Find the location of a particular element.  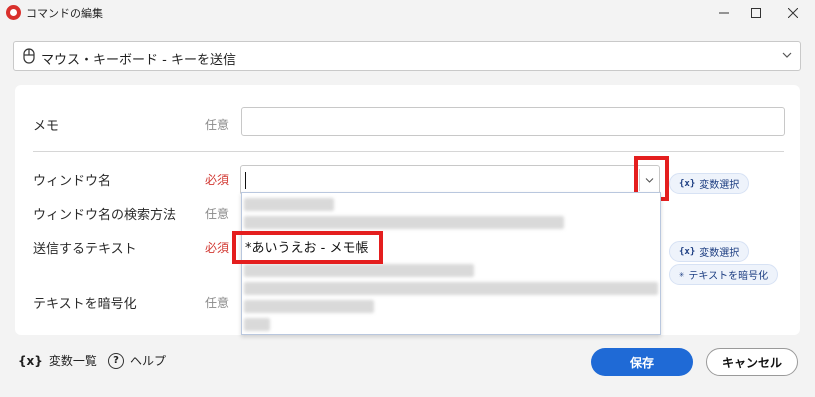

help-icon: ? is located at coordinates (116, 360).